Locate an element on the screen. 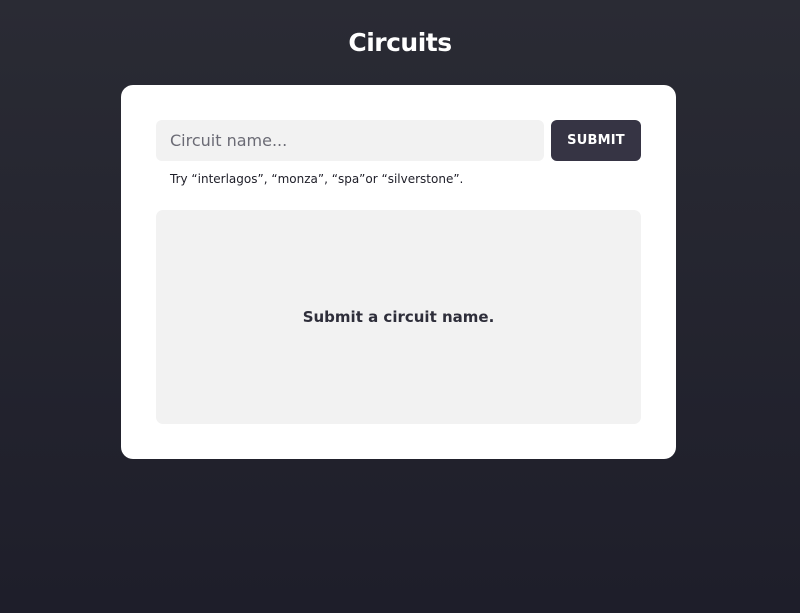 The width and height of the screenshot is (800, 613). hint-separator: or is located at coordinates (373, 179).